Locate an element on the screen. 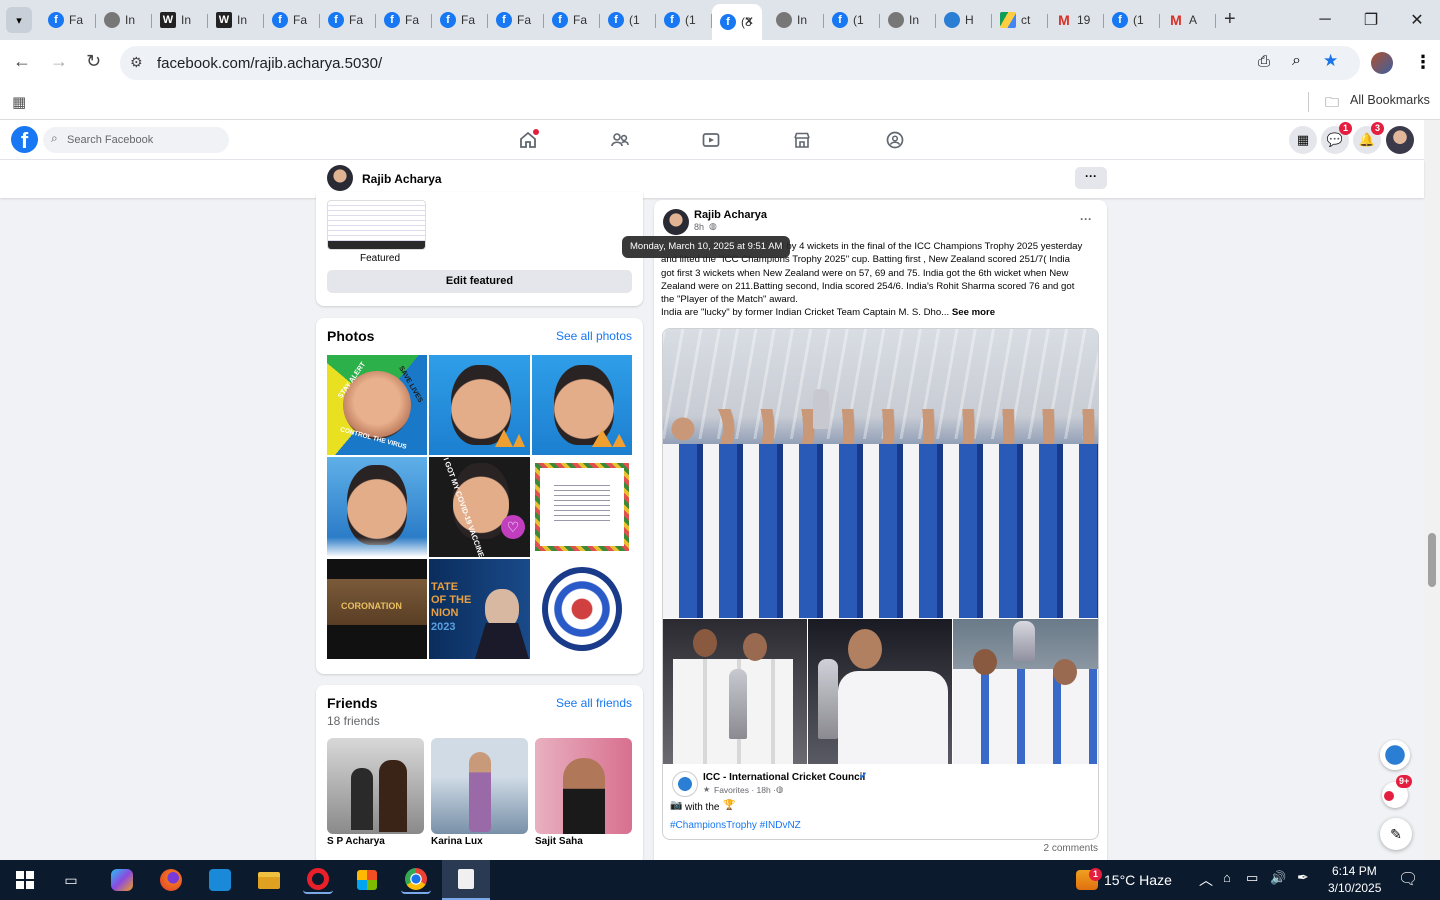  file-explorer-icon is located at coordinates (269, 880).